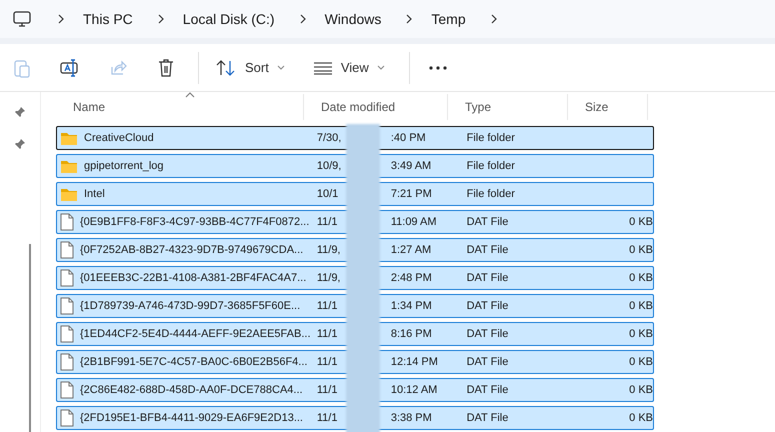 This screenshot has width=775, height=432. I want to click on date-text: 3:49 AM, so click(411, 166).